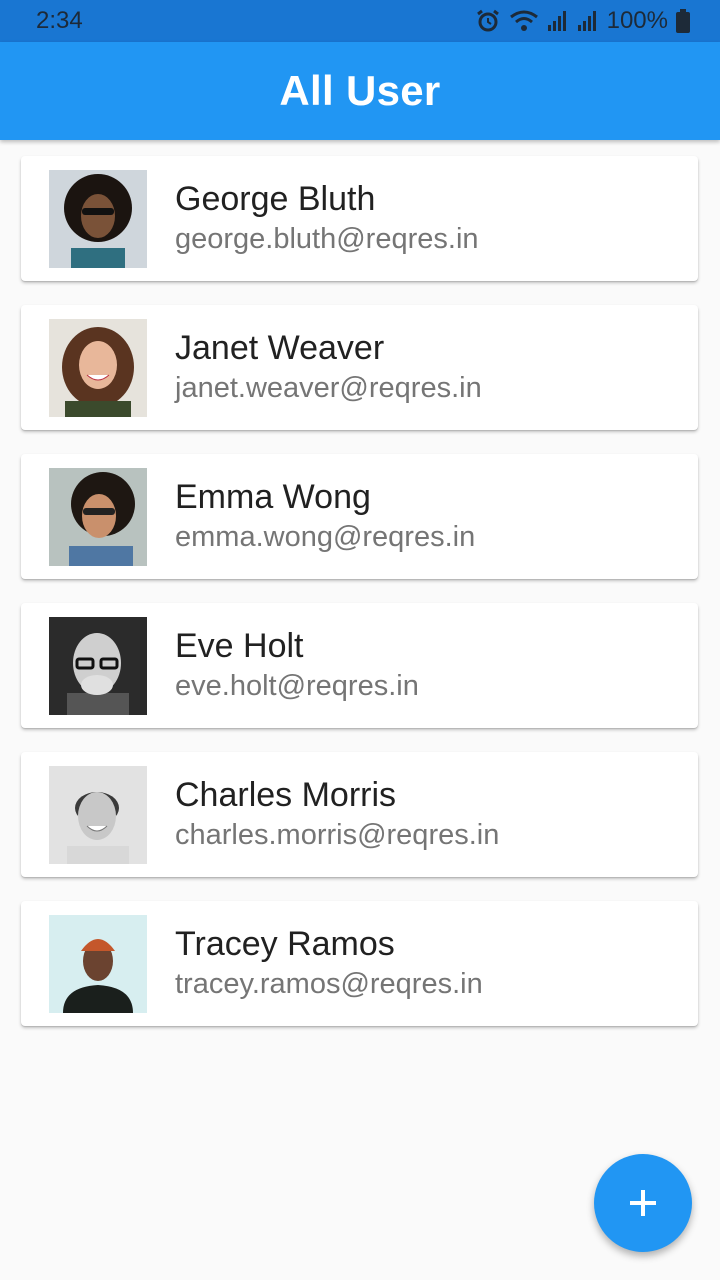 The image size is (720, 1280). I want to click on user-email: emma.wong@reqres.in, so click(325, 536).